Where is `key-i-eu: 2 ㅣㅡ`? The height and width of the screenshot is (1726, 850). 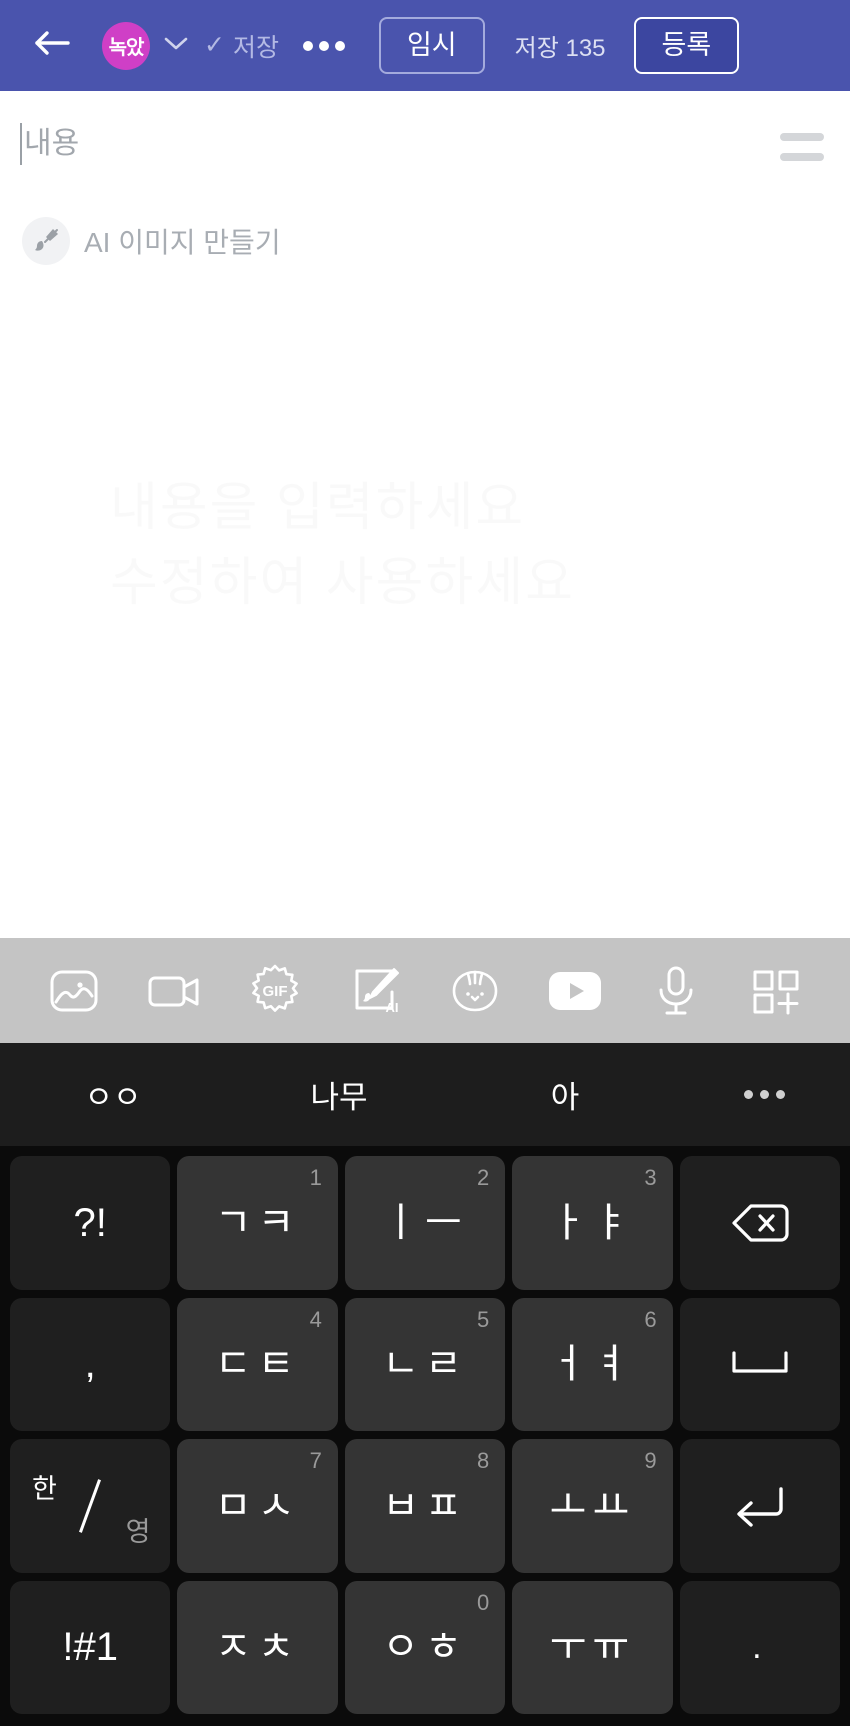 key-i-eu: 2 ㅣㅡ is located at coordinates (425, 1223).